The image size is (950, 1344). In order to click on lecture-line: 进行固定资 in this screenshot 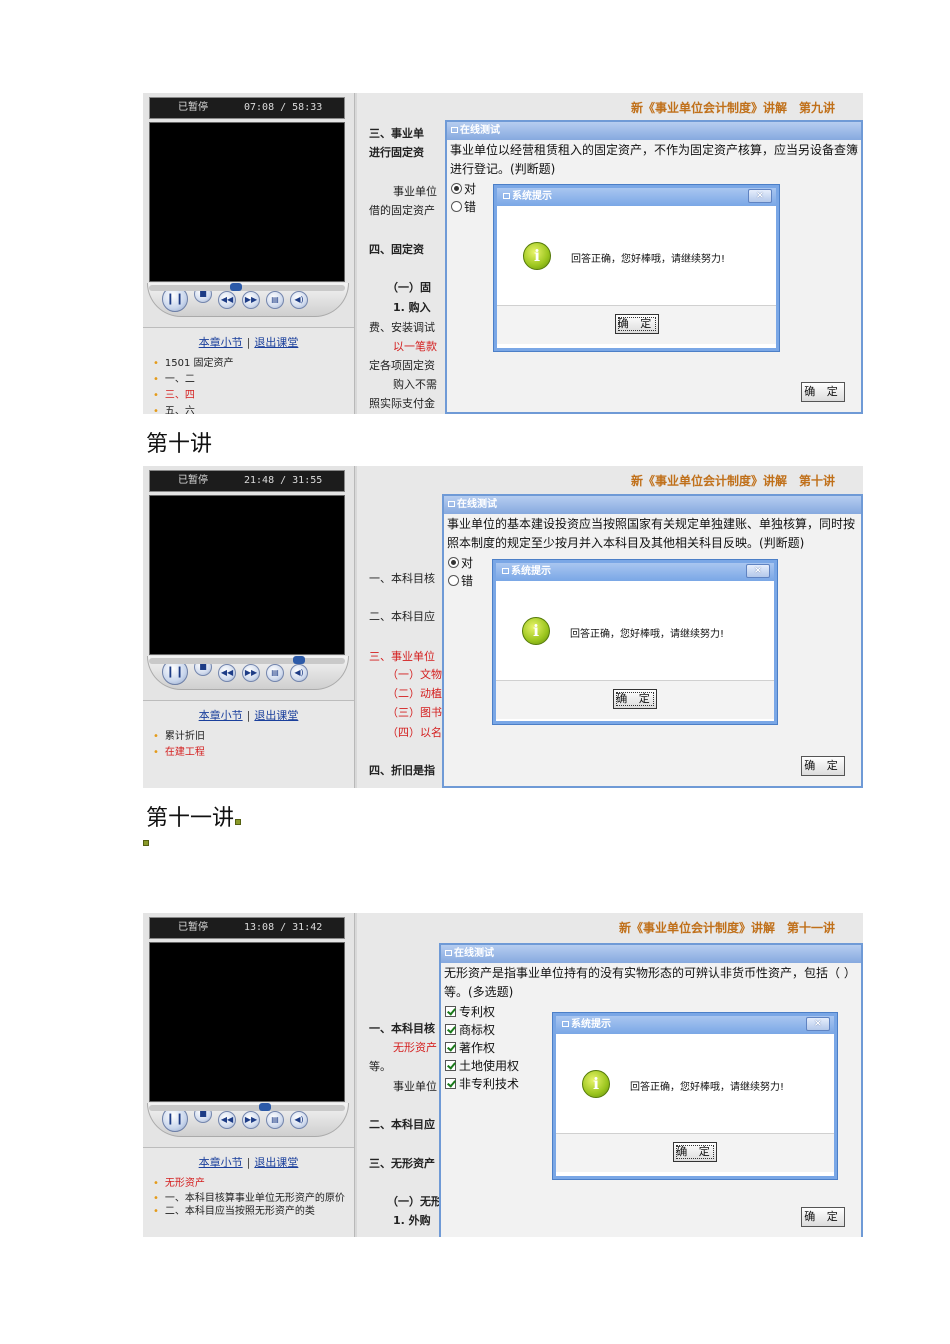, I will do `click(396, 152)`.